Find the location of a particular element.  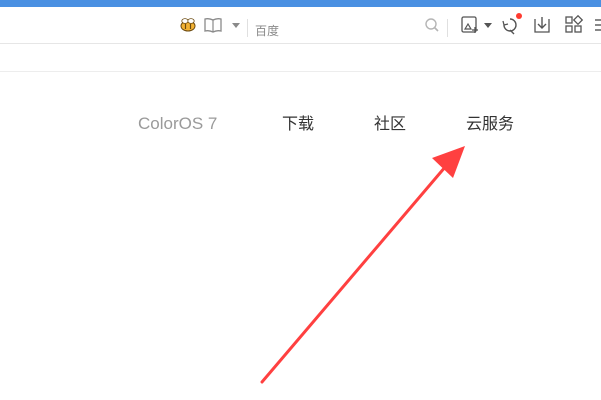

browser-toolbar: 百度 is located at coordinates (300, 25).